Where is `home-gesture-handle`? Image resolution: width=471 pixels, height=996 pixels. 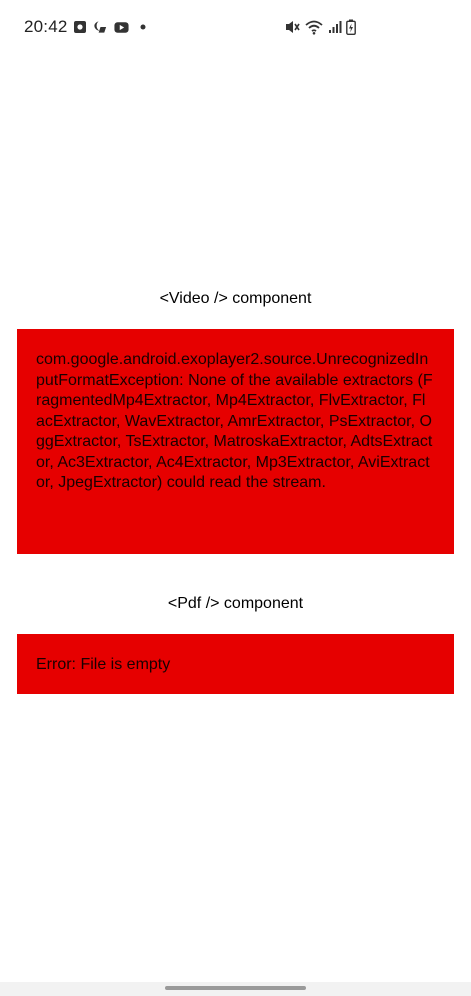 home-gesture-handle is located at coordinates (235, 988).